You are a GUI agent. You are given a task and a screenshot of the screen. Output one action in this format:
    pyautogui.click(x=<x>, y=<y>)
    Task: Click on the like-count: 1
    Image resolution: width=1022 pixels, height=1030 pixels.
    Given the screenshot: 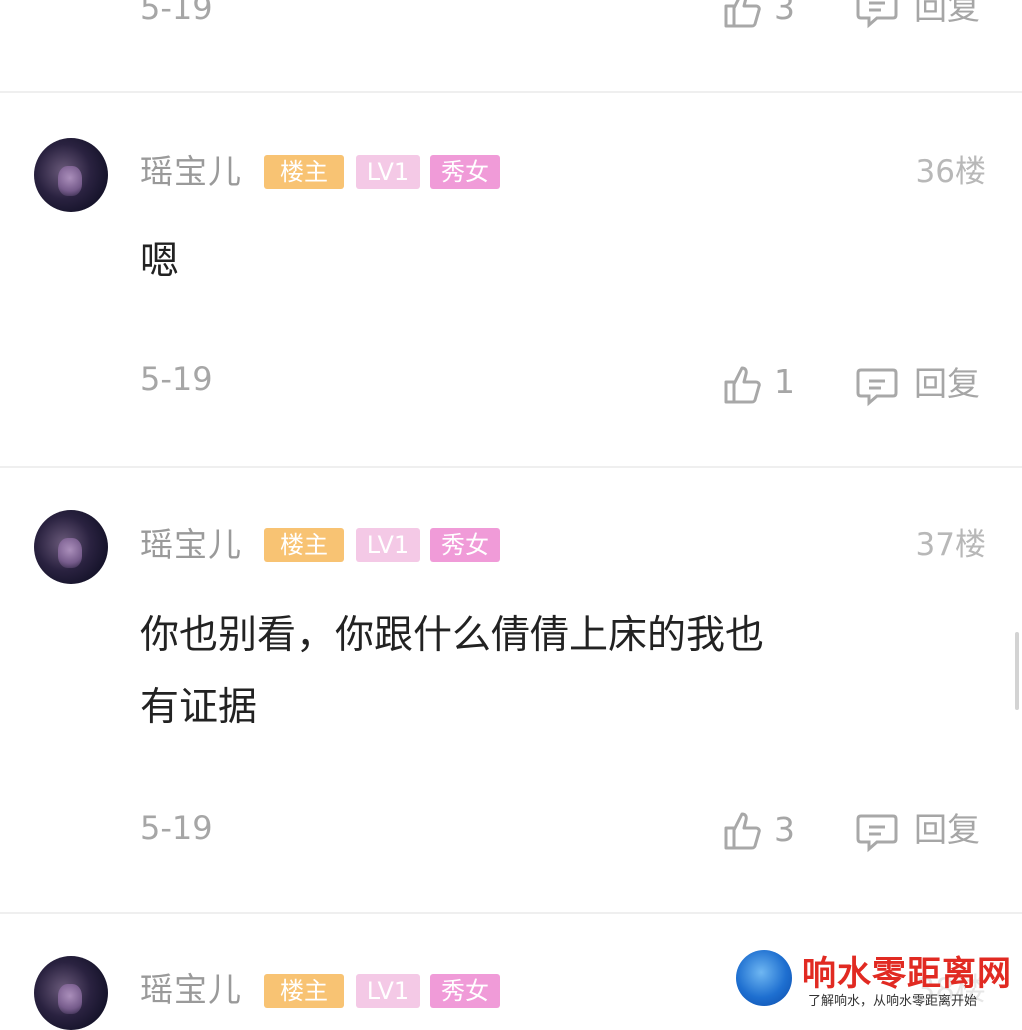 What is the action you would take?
    pyautogui.click(x=784, y=381)
    